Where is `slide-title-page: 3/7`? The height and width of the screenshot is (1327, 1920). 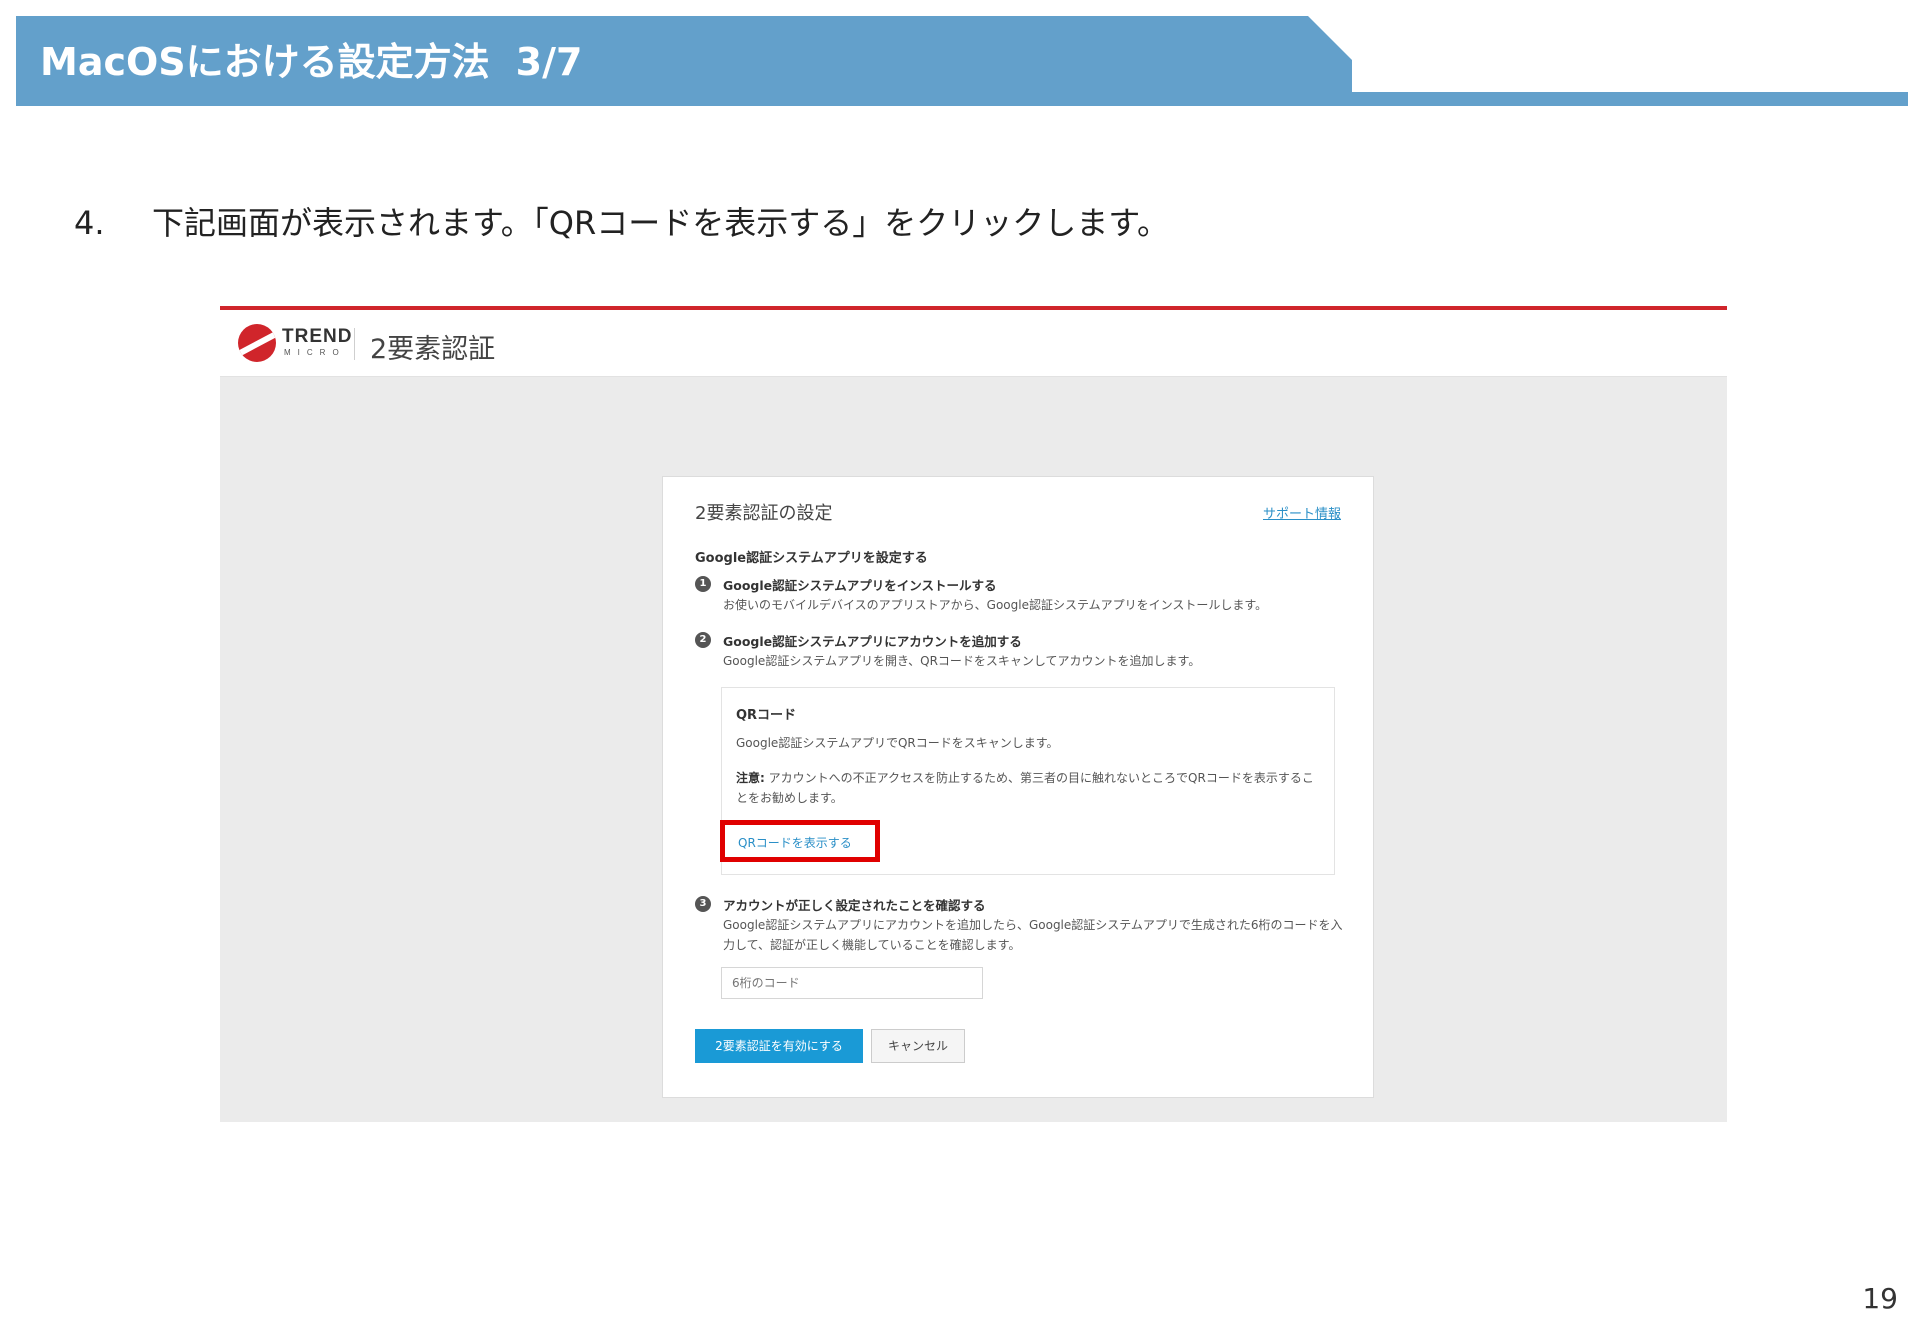
slide-title-page: 3/7 is located at coordinates (549, 62).